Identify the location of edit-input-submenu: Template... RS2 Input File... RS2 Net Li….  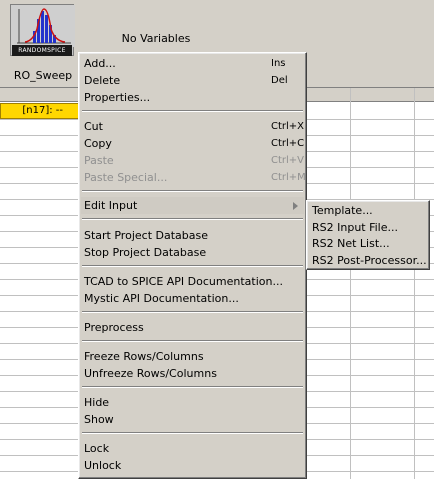
(368, 235).